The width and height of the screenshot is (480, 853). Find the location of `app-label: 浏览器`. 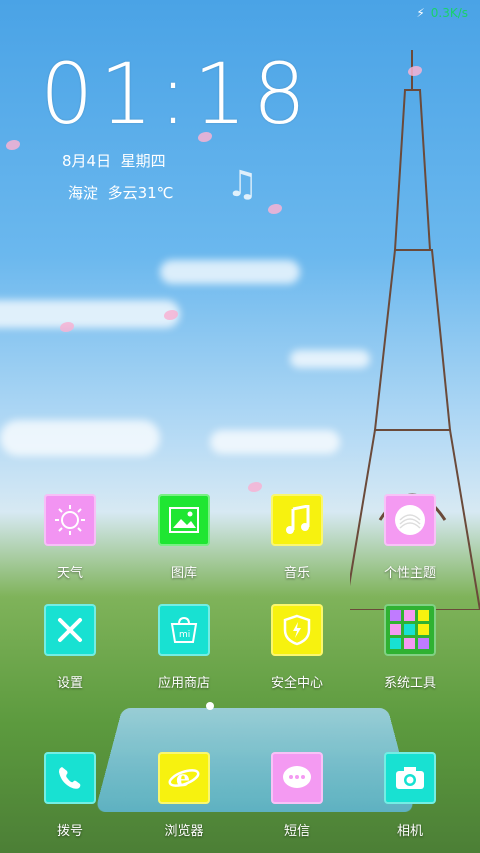

app-label: 浏览器 is located at coordinates (184, 831).